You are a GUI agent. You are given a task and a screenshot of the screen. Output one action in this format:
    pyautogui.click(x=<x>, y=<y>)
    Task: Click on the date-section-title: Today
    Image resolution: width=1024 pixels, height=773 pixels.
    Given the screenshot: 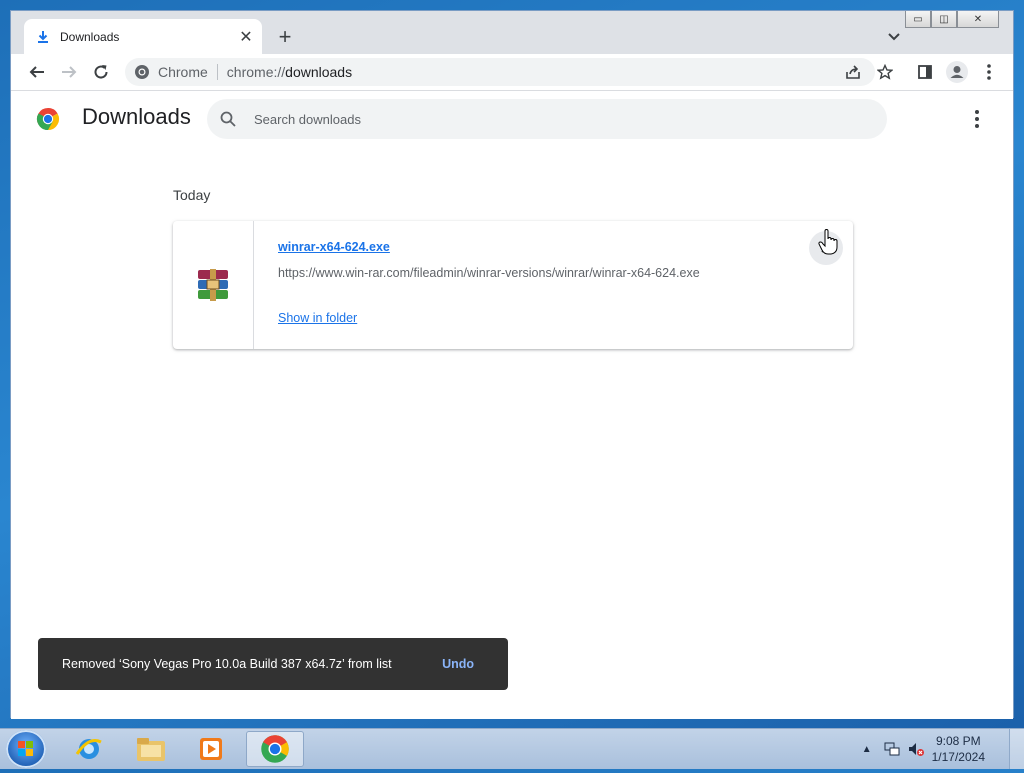 What is the action you would take?
    pyautogui.click(x=192, y=195)
    